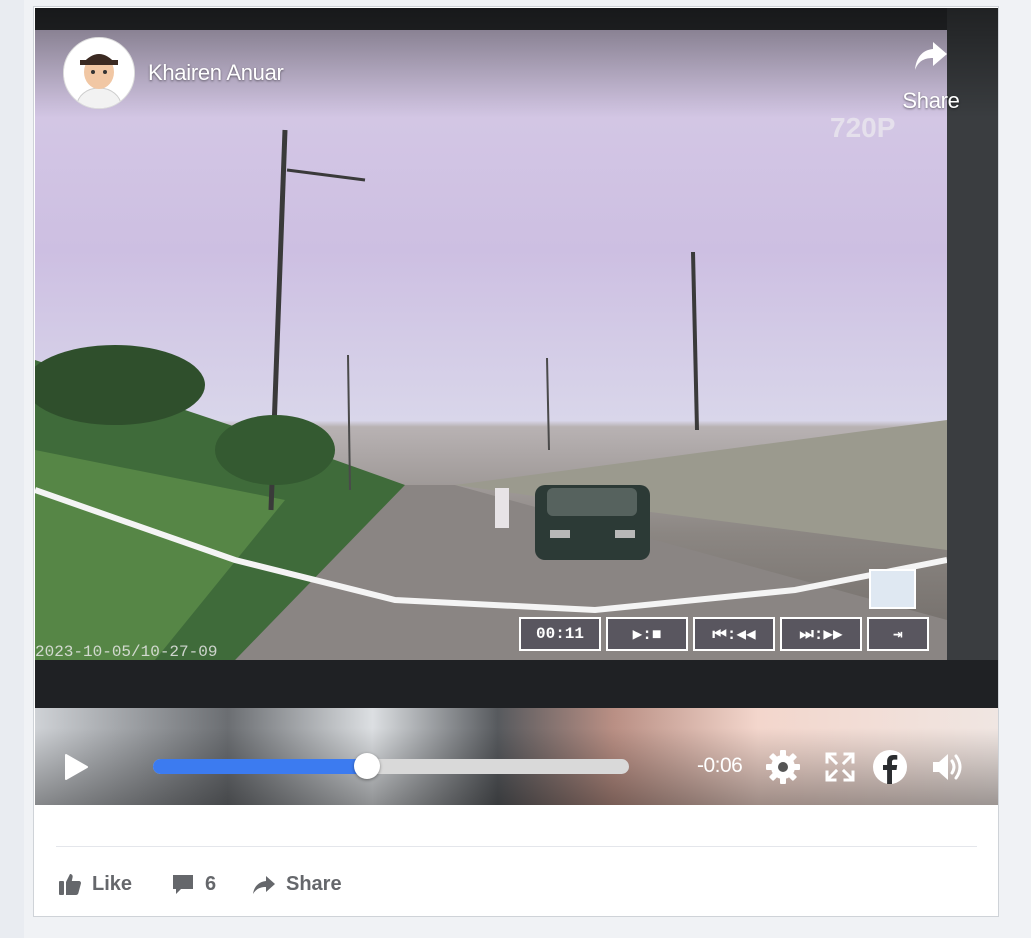  Describe the element at coordinates (193, 884) in the screenshot. I see `comment-button: 6` at that location.